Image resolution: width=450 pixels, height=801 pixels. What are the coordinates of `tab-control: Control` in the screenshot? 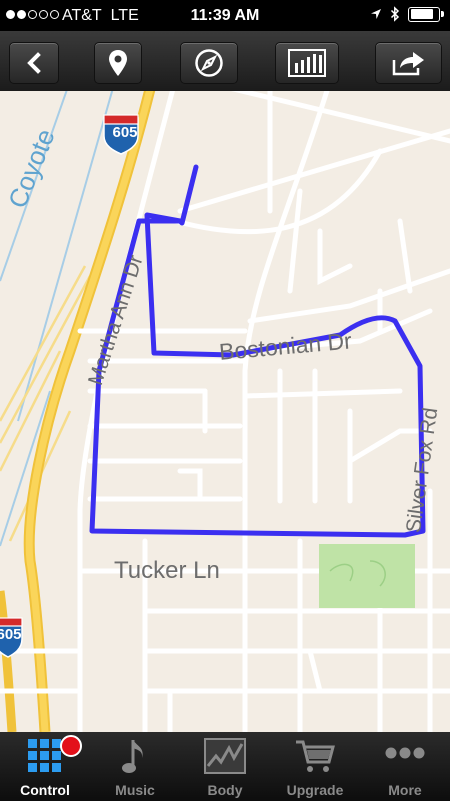 It's located at (45, 766).